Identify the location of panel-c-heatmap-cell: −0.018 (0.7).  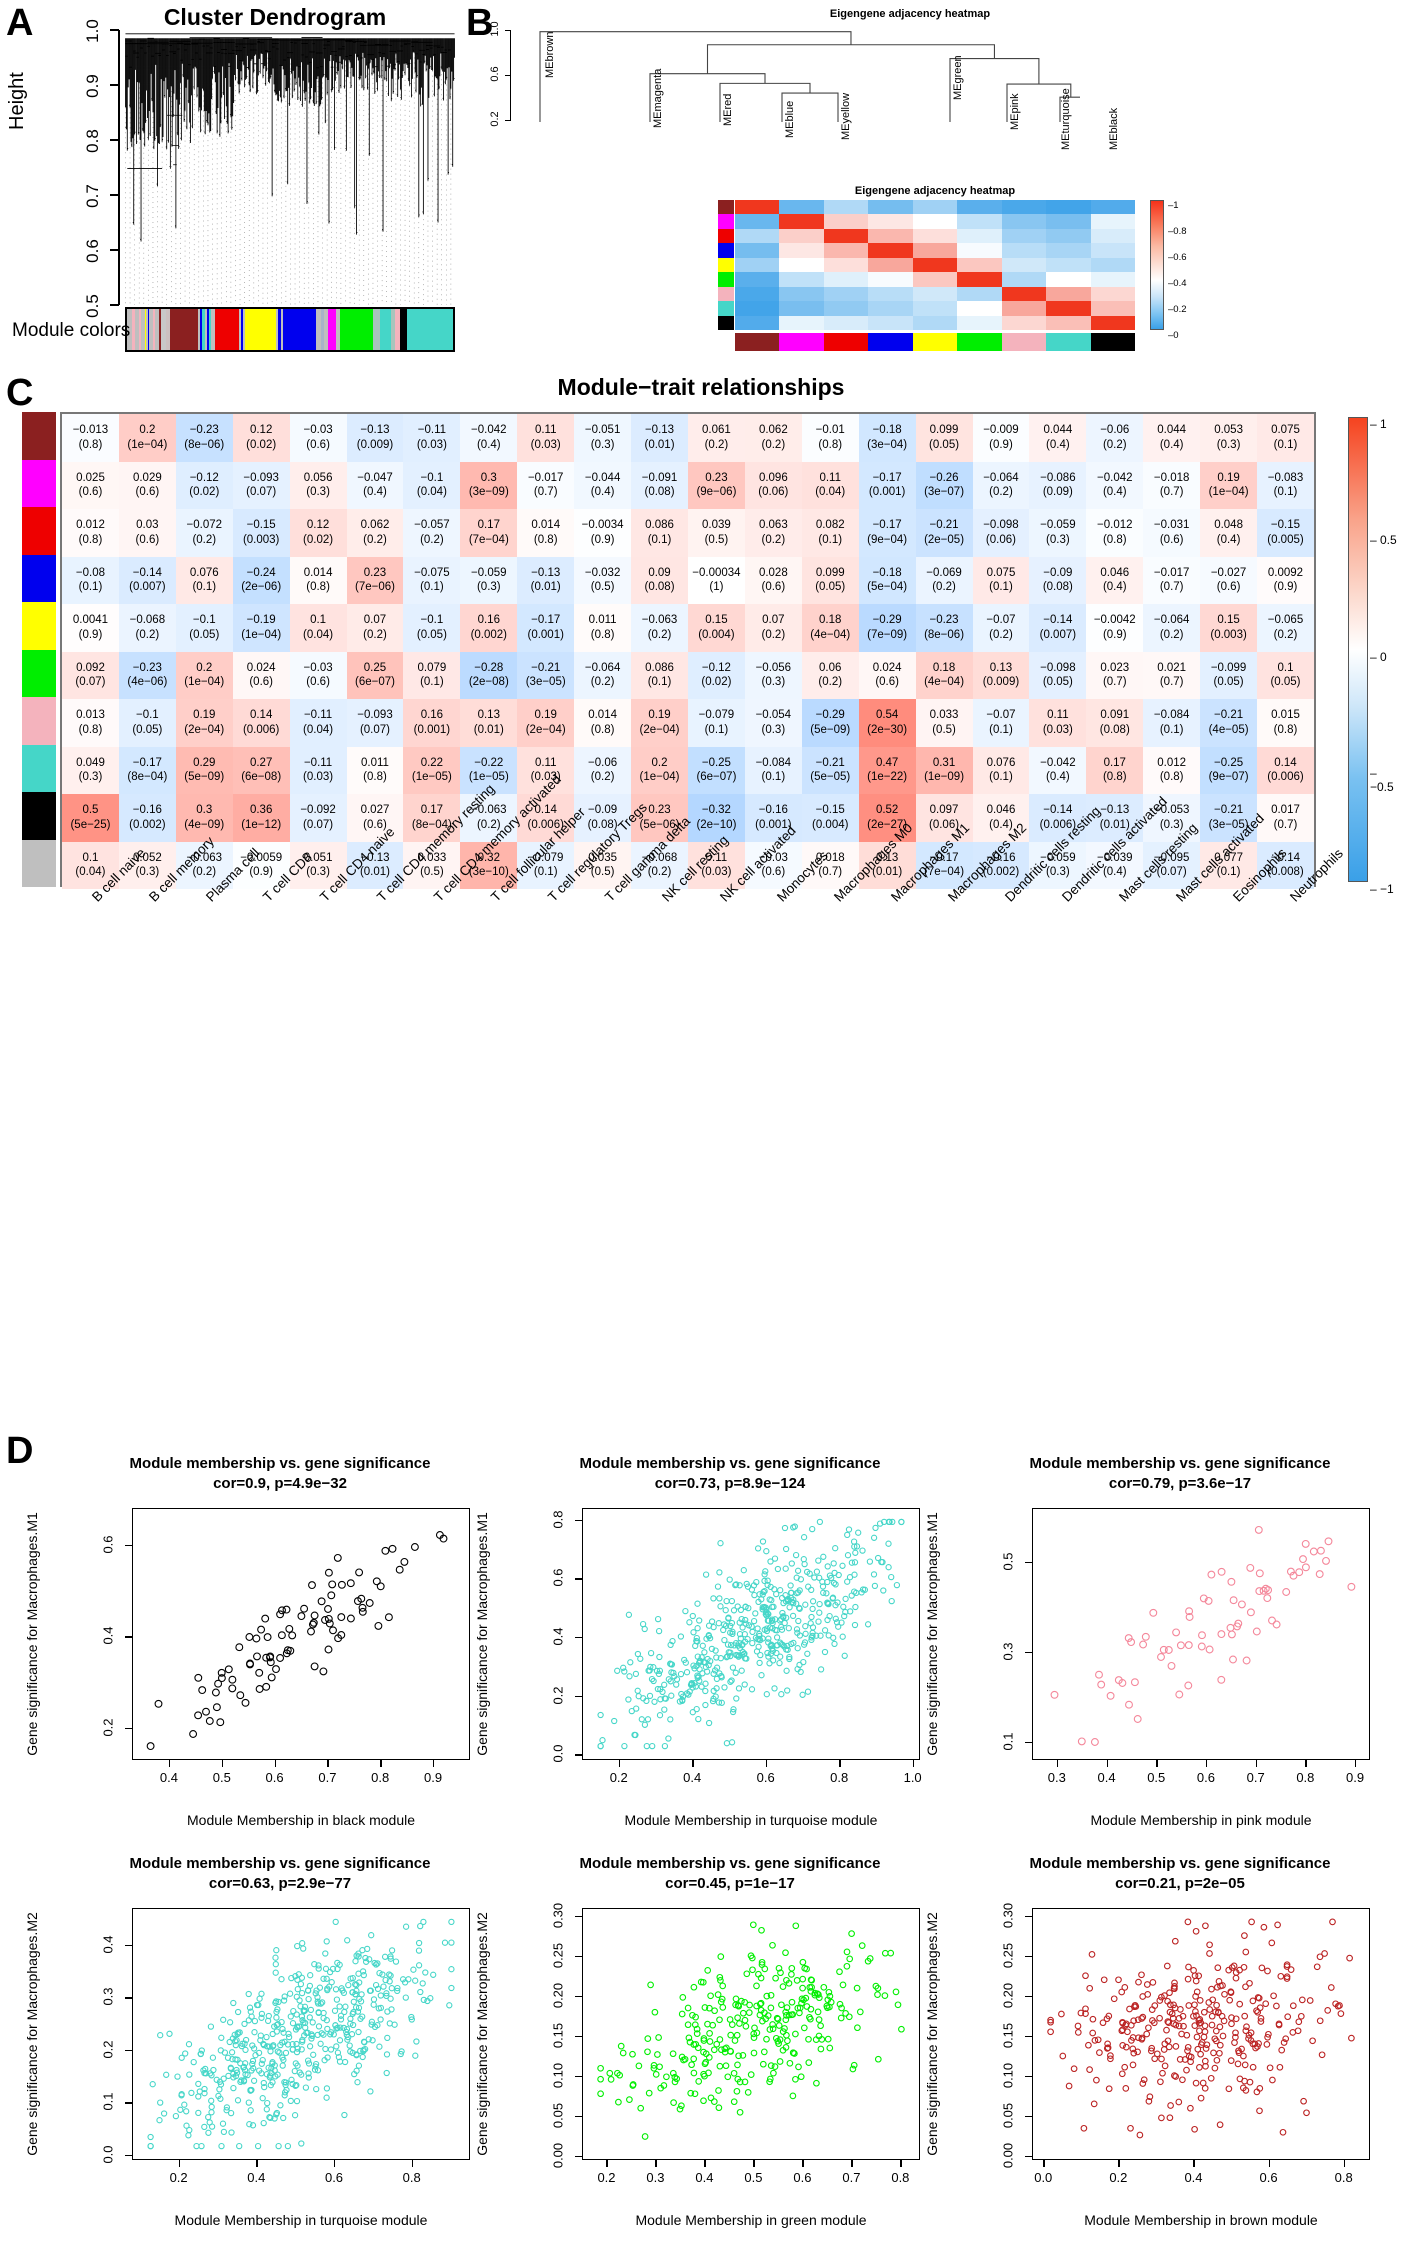
(1172, 485).